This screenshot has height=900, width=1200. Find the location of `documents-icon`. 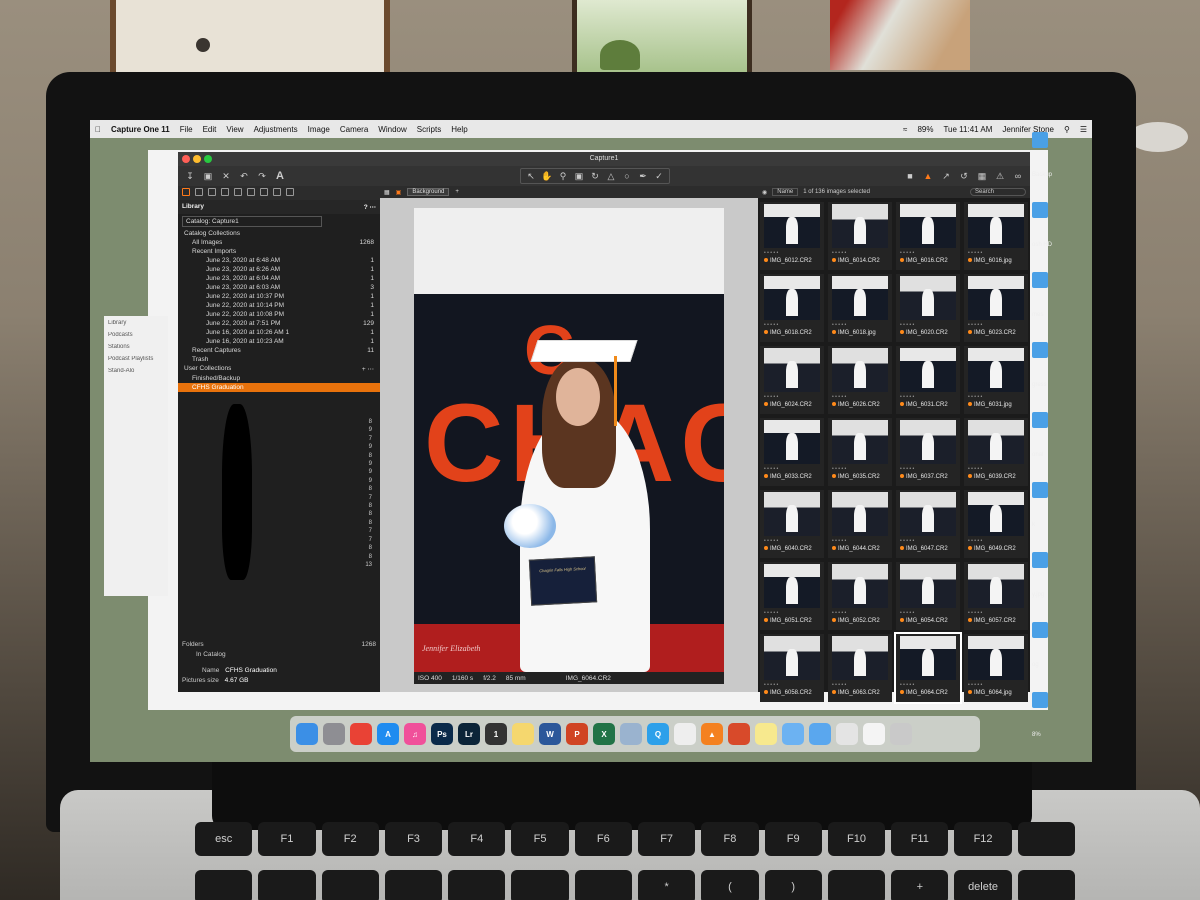

documents-icon is located at coordinates (847, 734).